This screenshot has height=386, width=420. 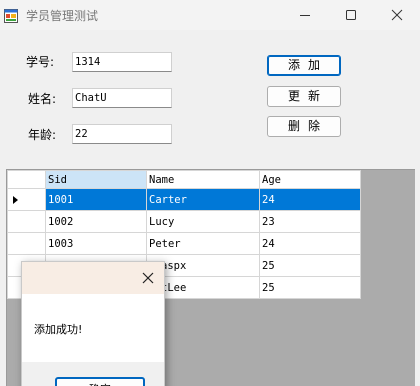 What do you see at coordinates (93, 323) in the screenshot?
I see `message-box: 添加成功! 确定` at bounding box center [93, 323].